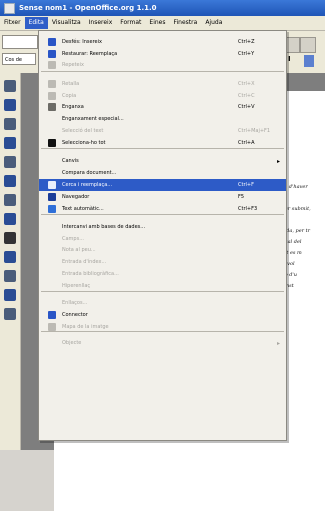 Image resolution: width=325 pixels, height=511 pixels. I want to click on autotext-icon, so click(52, 209).